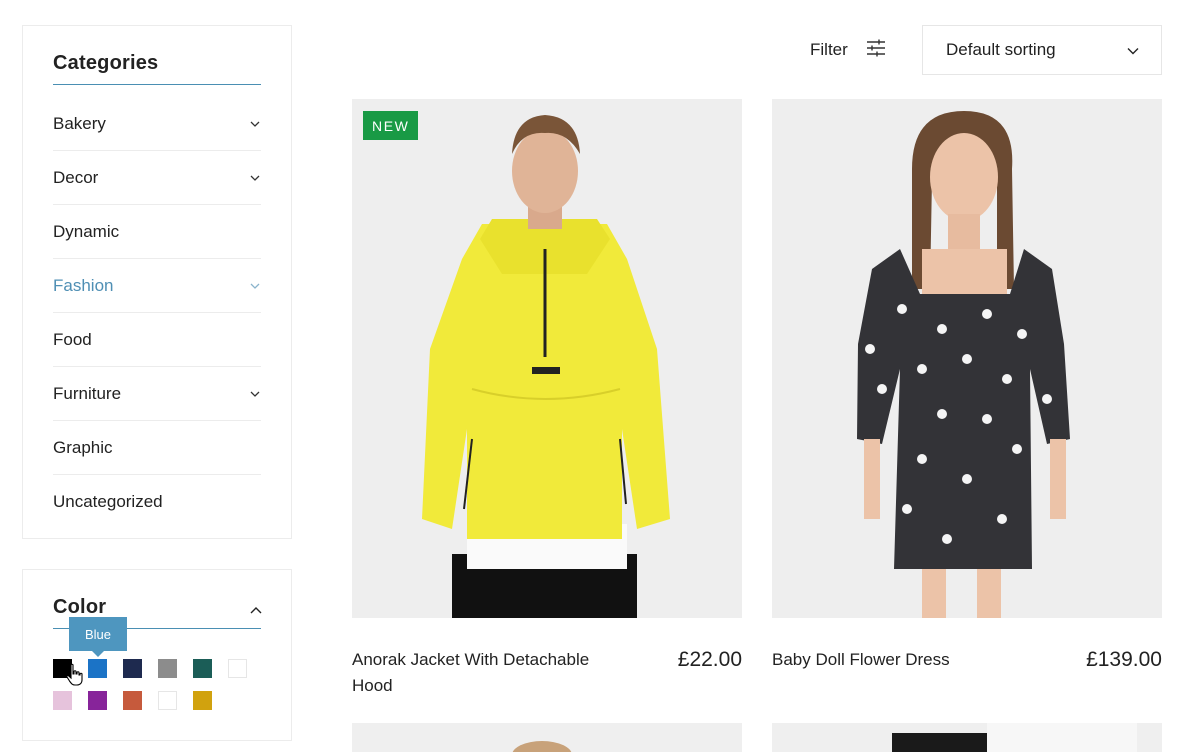 This screenshot has height=752, width=1184. I want to click on swatch-navy, so click(132, 668).